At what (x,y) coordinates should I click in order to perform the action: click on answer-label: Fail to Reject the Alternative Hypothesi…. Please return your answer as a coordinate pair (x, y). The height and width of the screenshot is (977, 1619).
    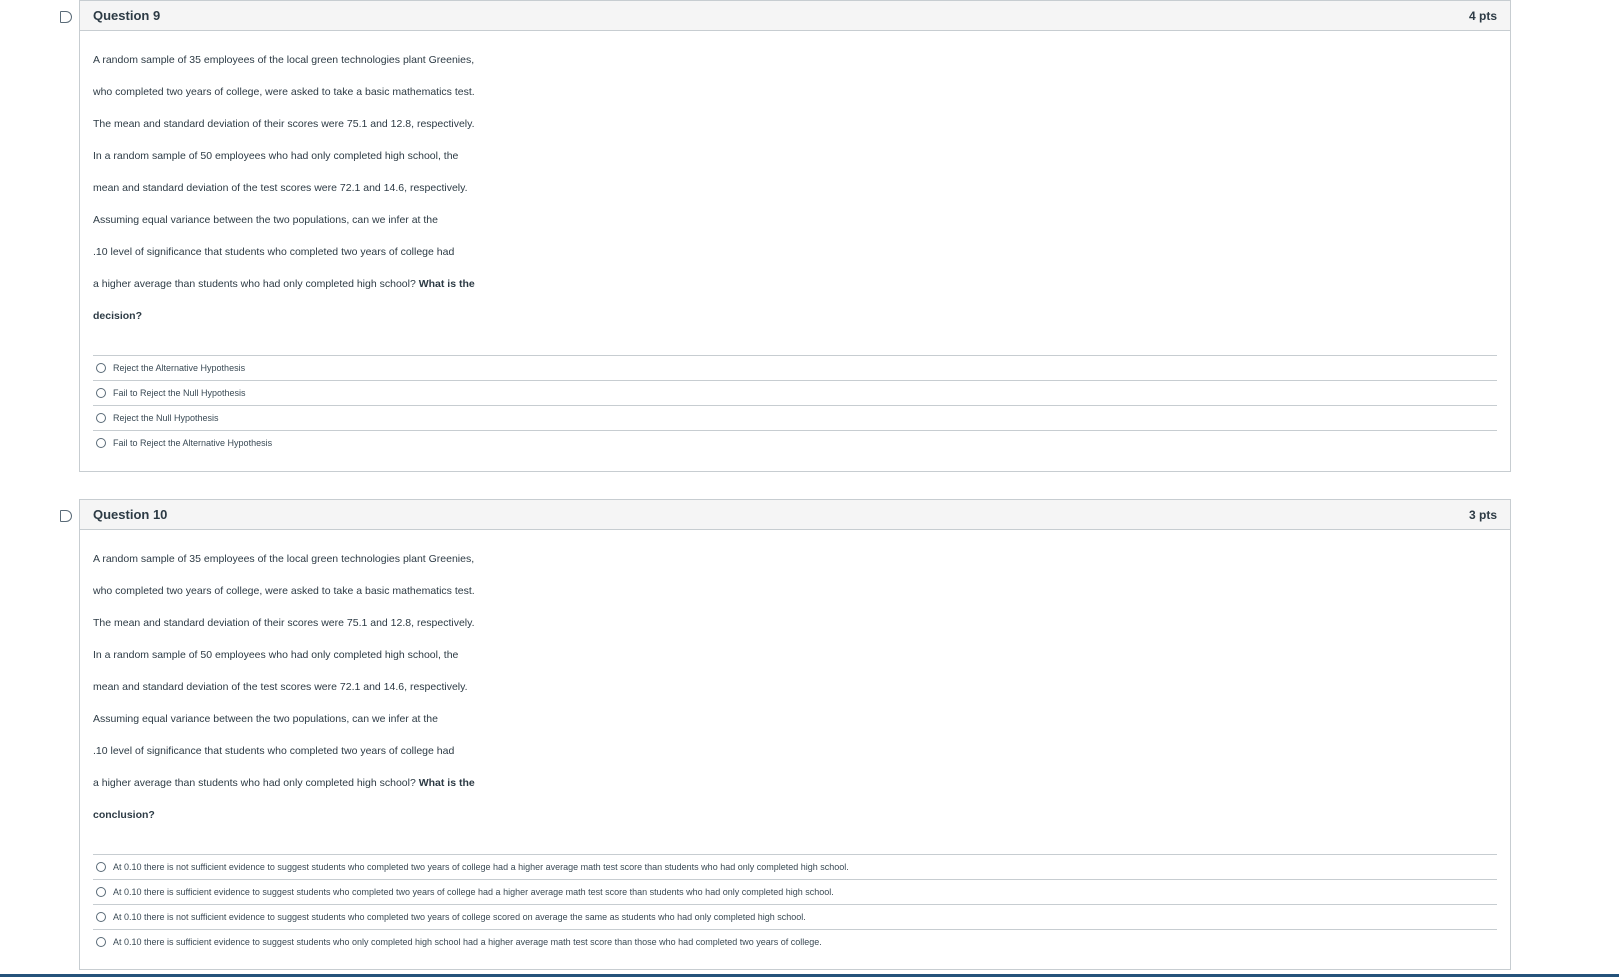
    Looking at the image, I should click on (192, 443).